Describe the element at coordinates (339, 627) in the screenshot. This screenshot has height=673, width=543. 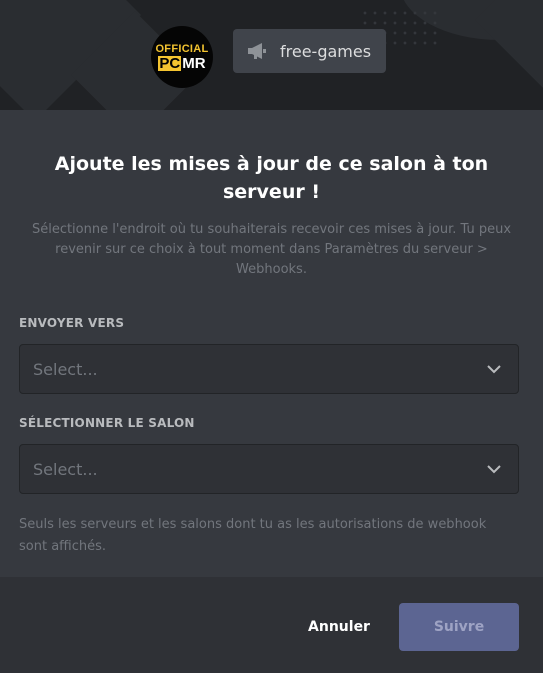
I see `cancel-button: Annuler` at that location.